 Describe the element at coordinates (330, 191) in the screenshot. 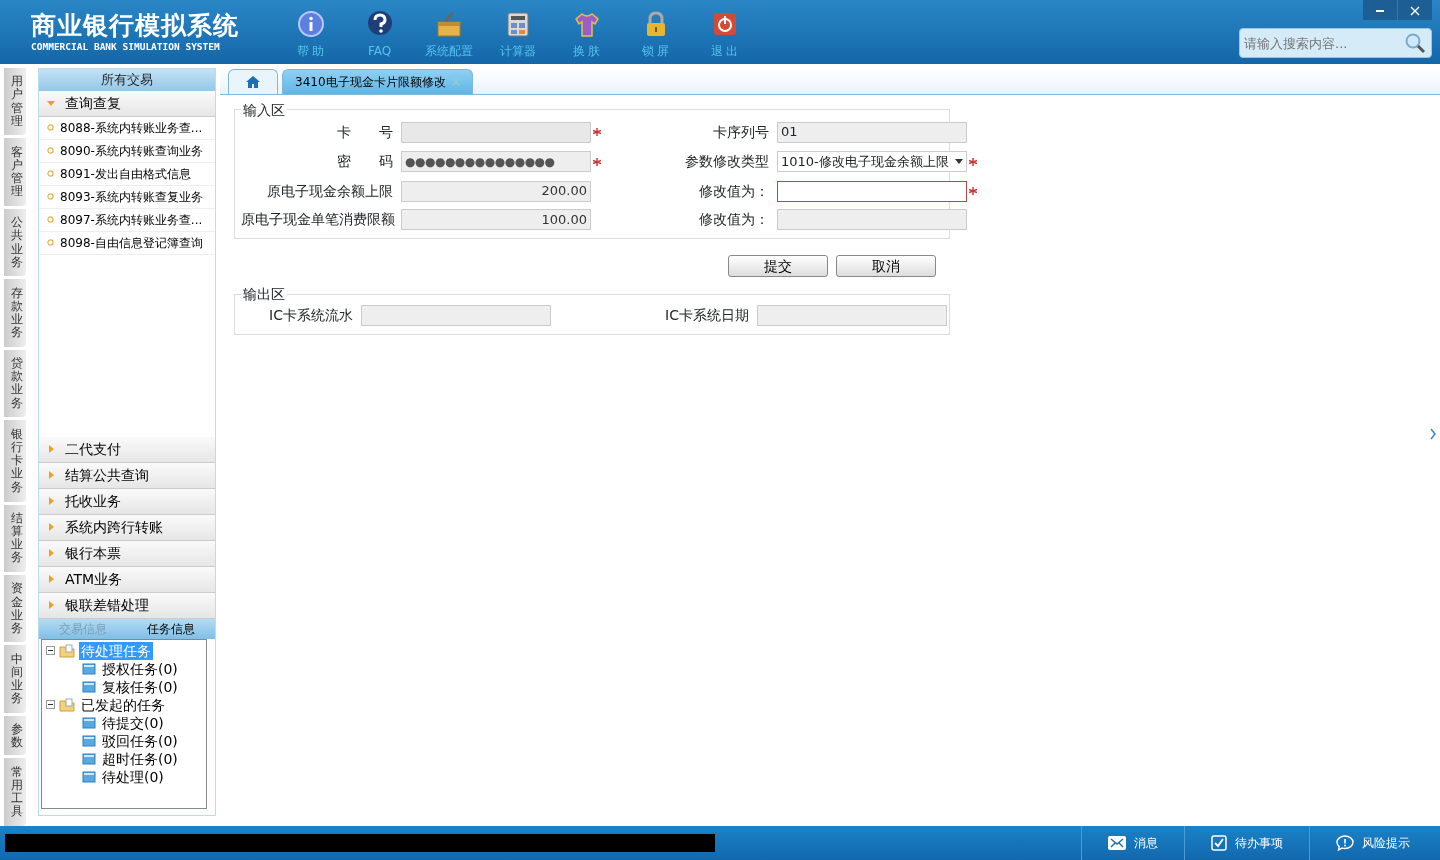

I see `field-label: 原电子现金余额上限` at that location.